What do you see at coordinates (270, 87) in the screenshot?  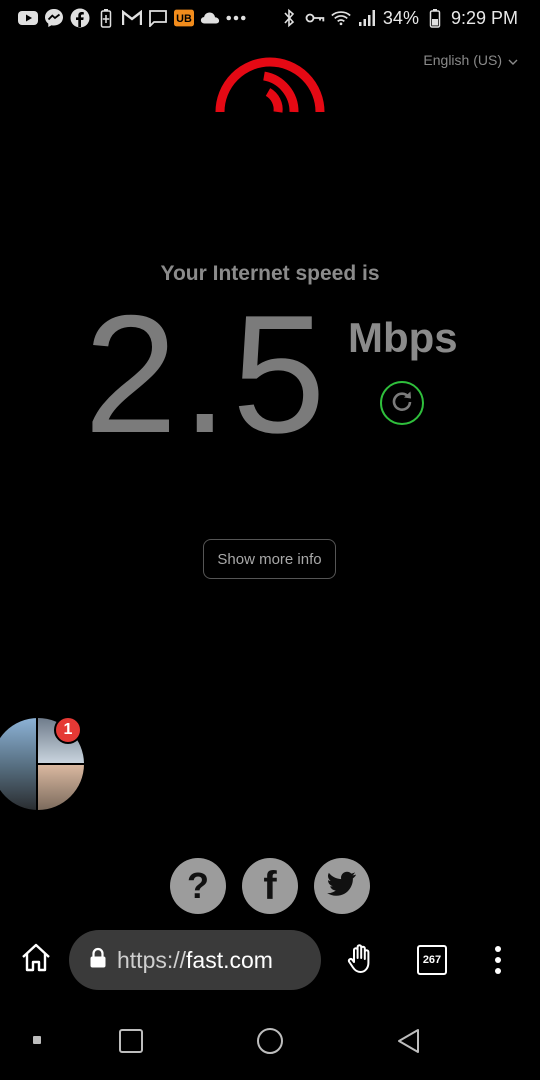 I see `fast-logo-icon` at bounding box center [270, 87].